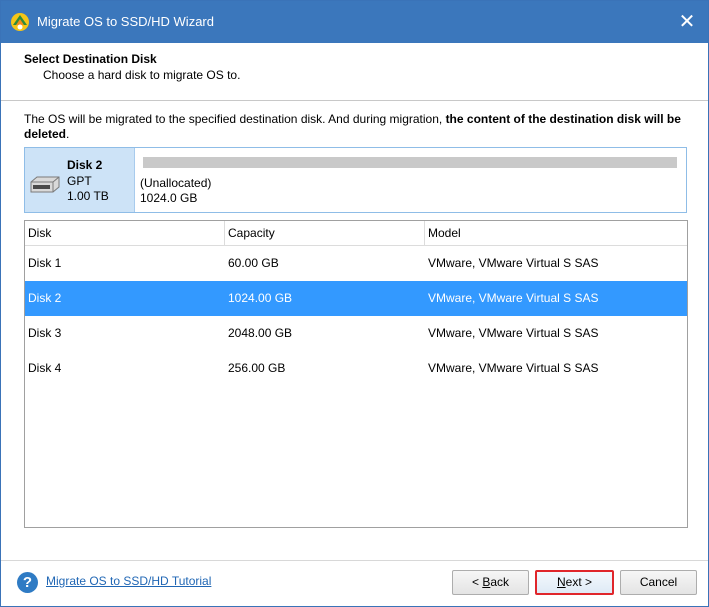 The image size is (709, 607). What do you see at coordinates (142, 75) in the screenshot?
I see `page-subtitle: Choose a hard disk to migrate OS to.` at bounding box center [142, 75].